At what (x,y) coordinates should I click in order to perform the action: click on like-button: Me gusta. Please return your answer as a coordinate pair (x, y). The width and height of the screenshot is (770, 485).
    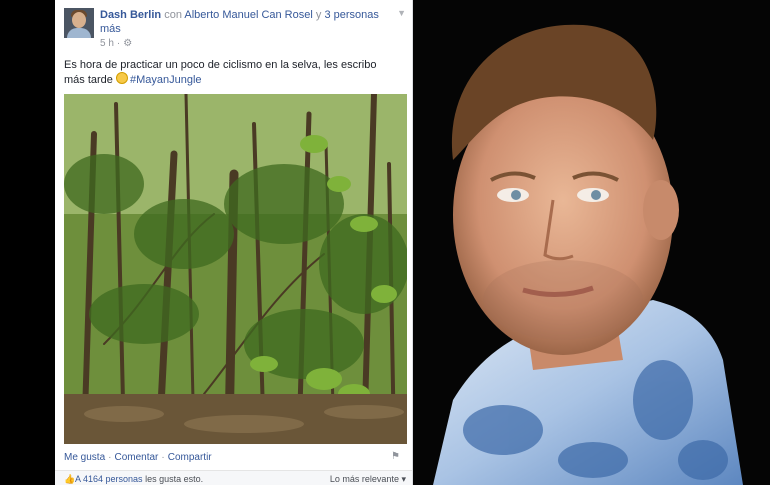
    Looking at the image, I should click on (84, 457).